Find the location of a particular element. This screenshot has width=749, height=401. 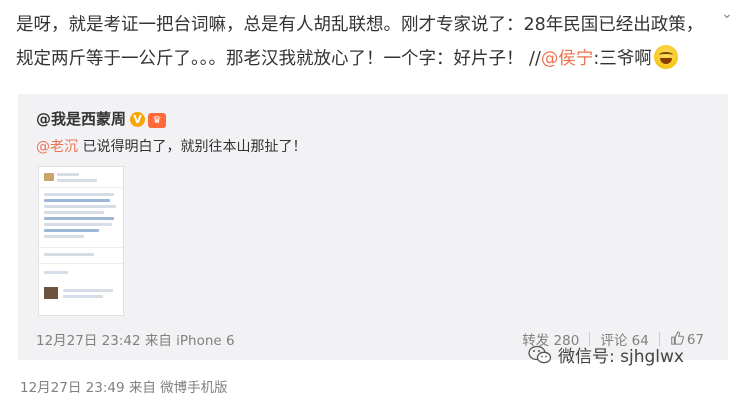

wechat-id: 微信号: sjhglwx is located at coordinates (621, 357).